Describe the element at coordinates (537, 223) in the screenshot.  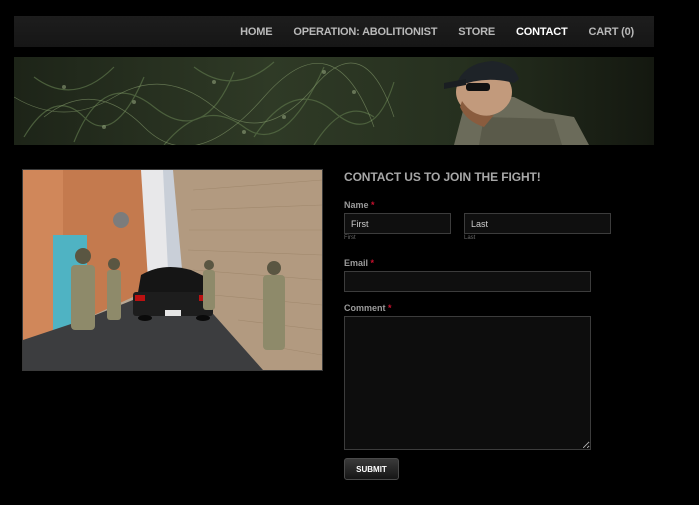
I see `last-name-input` at that location.